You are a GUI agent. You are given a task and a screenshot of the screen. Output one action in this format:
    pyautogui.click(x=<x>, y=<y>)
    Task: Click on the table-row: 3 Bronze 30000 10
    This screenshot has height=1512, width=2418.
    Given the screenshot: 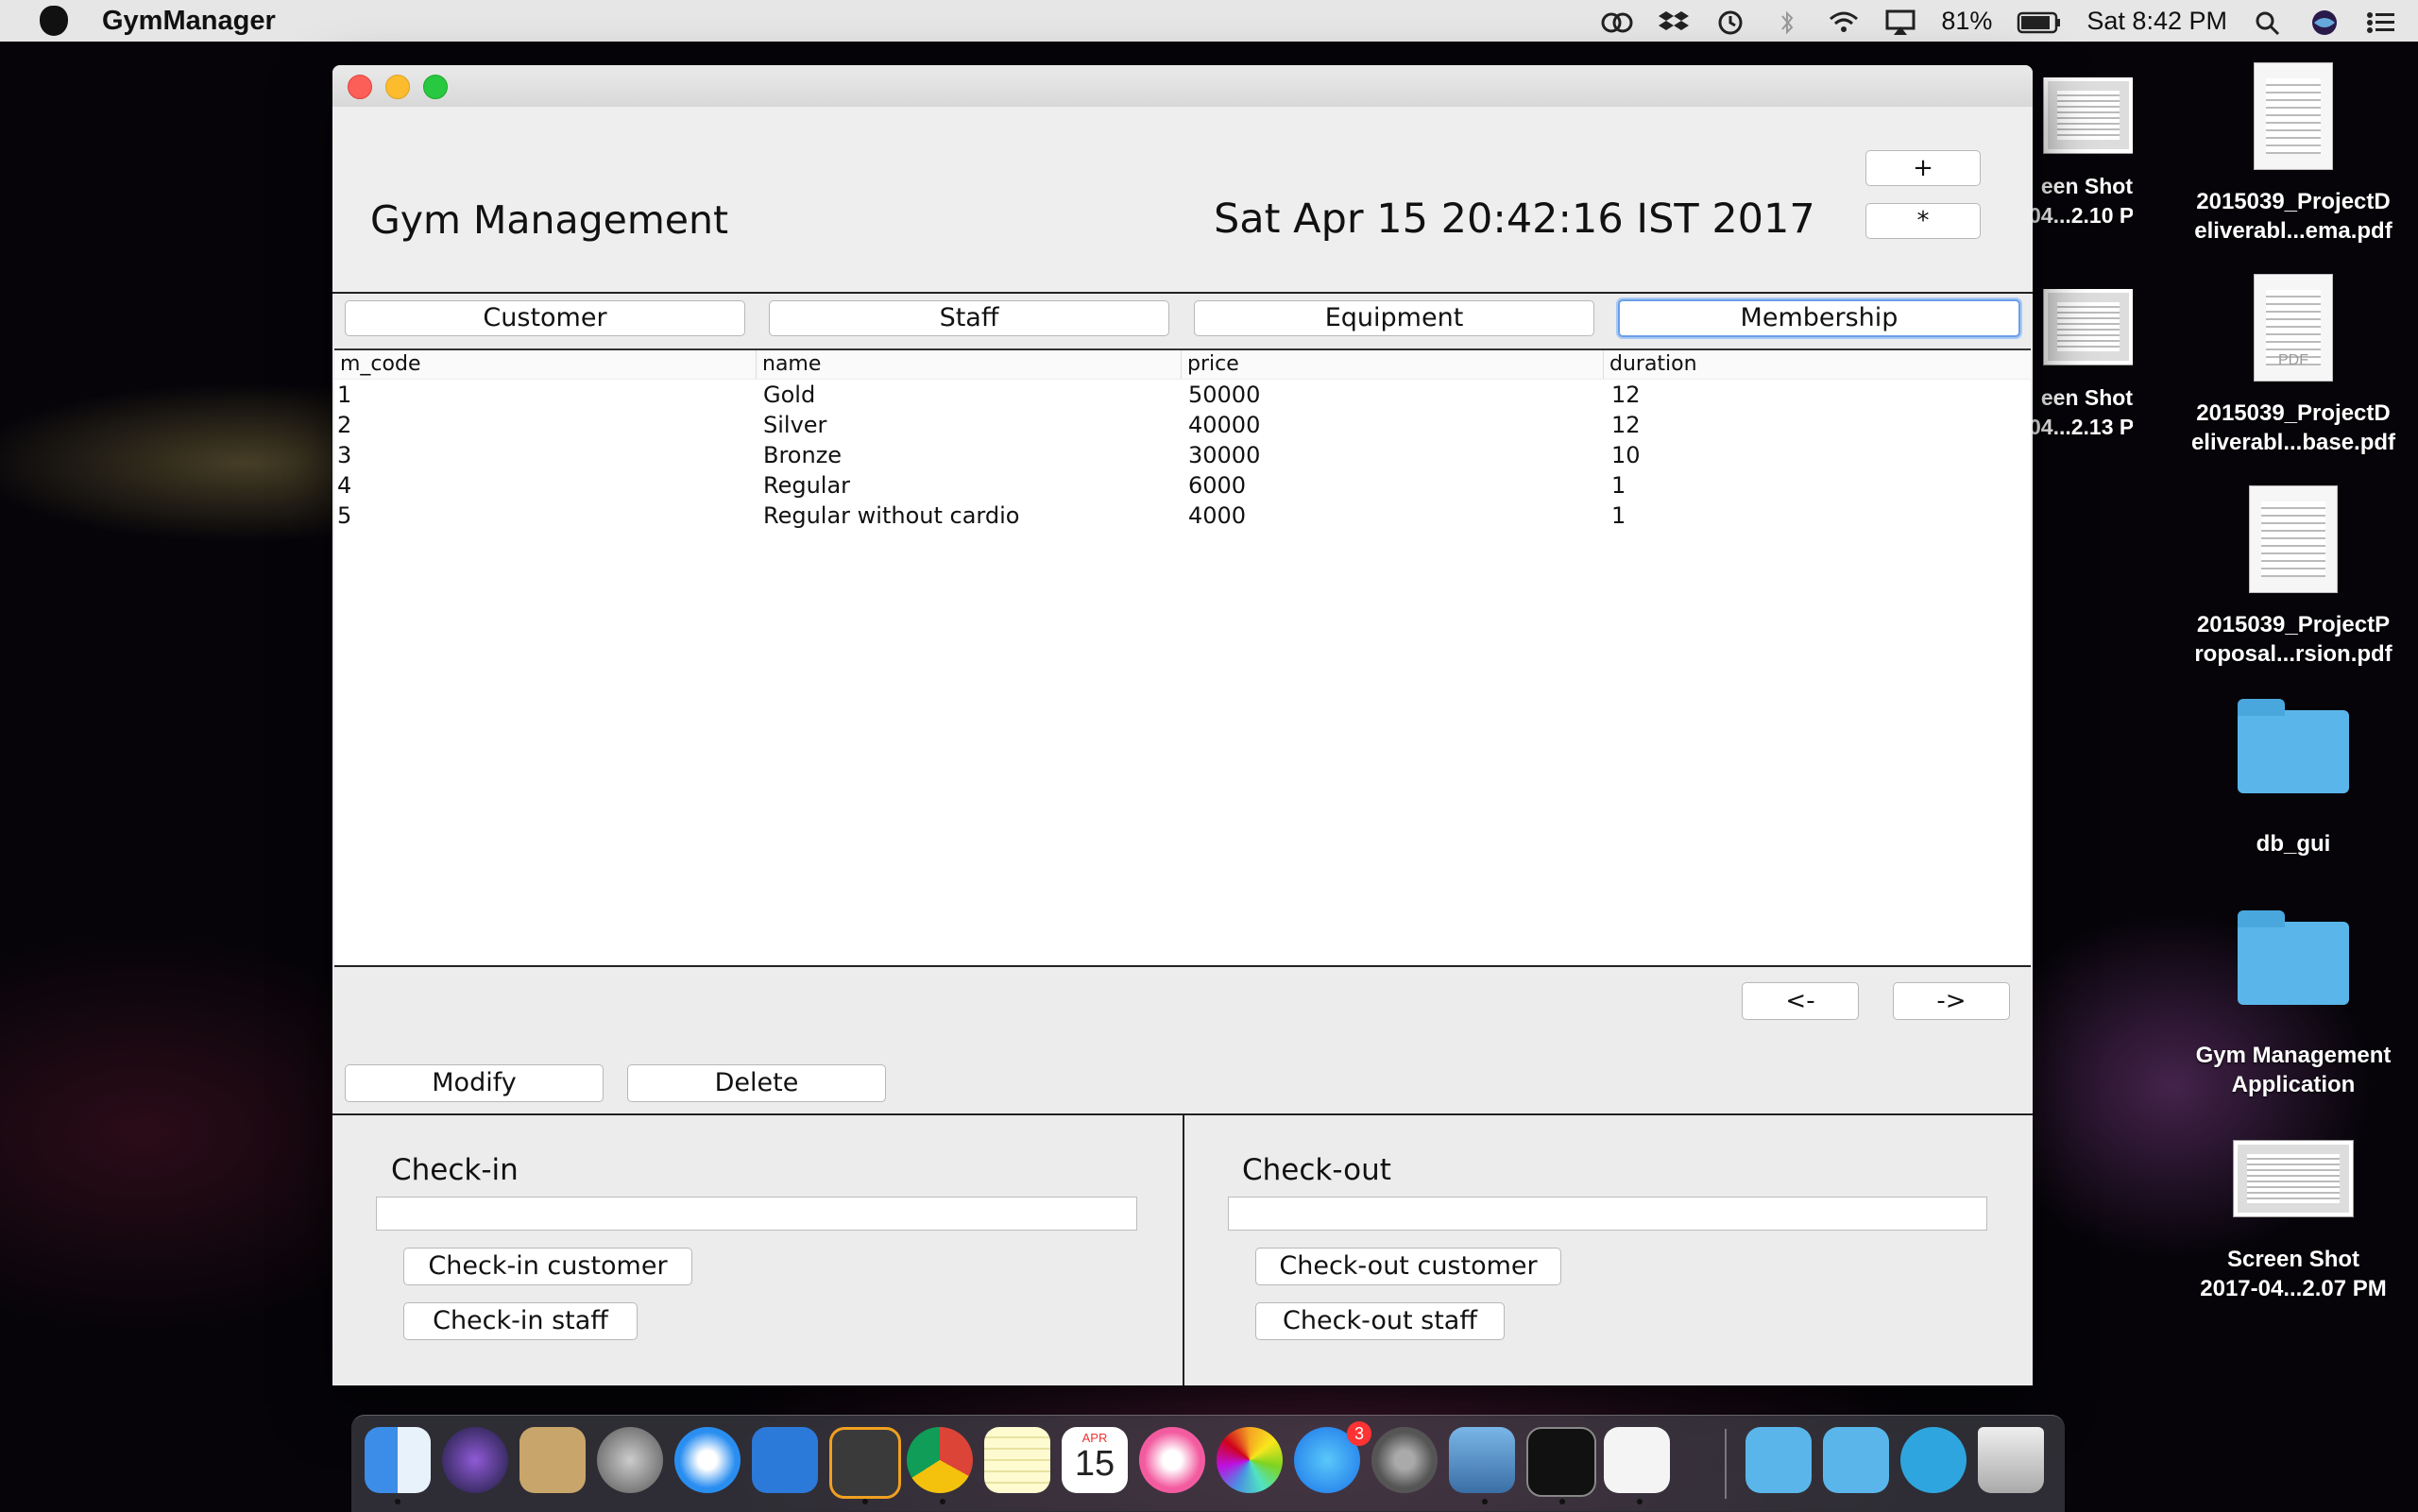 What is the action you would take?
    pyautogui.click(x=1182, y=455)
    